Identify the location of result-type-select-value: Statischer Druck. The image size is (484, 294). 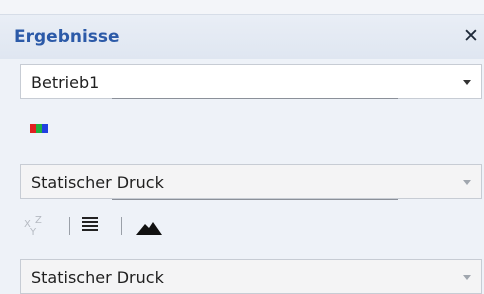
(97, 182).